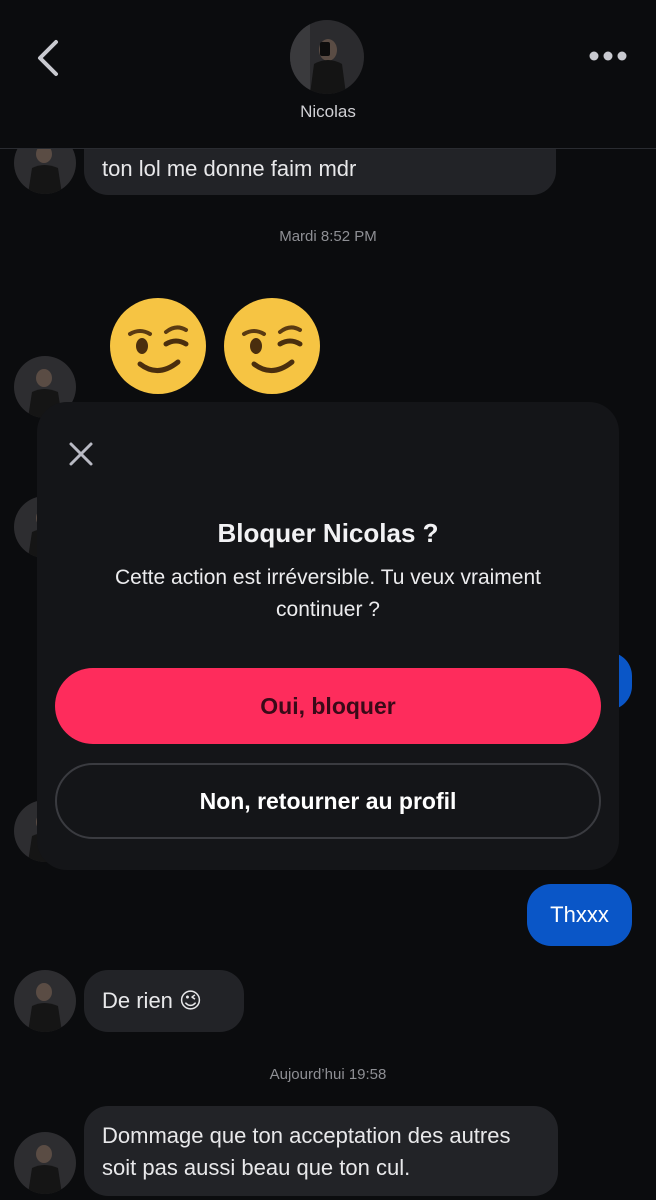 The height and width of the screenshot is (1200, 656). I want to click on more-dots-icon, so click(608, 56).